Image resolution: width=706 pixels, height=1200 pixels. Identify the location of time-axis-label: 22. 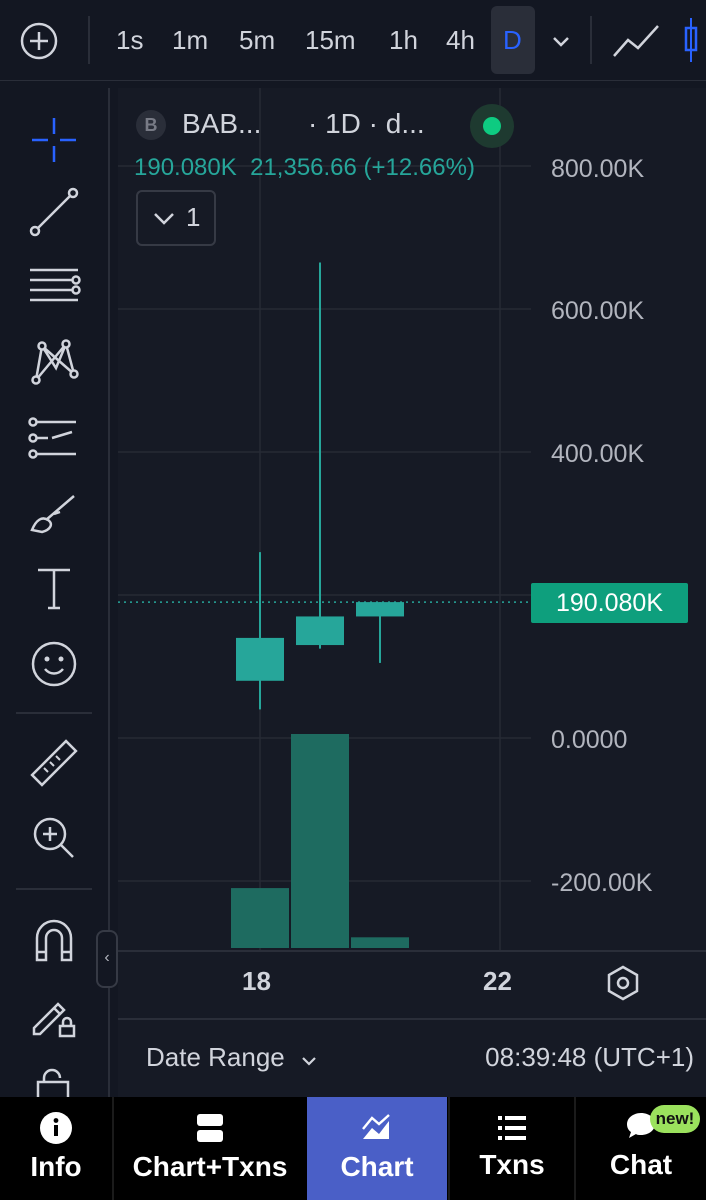
(497, 981).